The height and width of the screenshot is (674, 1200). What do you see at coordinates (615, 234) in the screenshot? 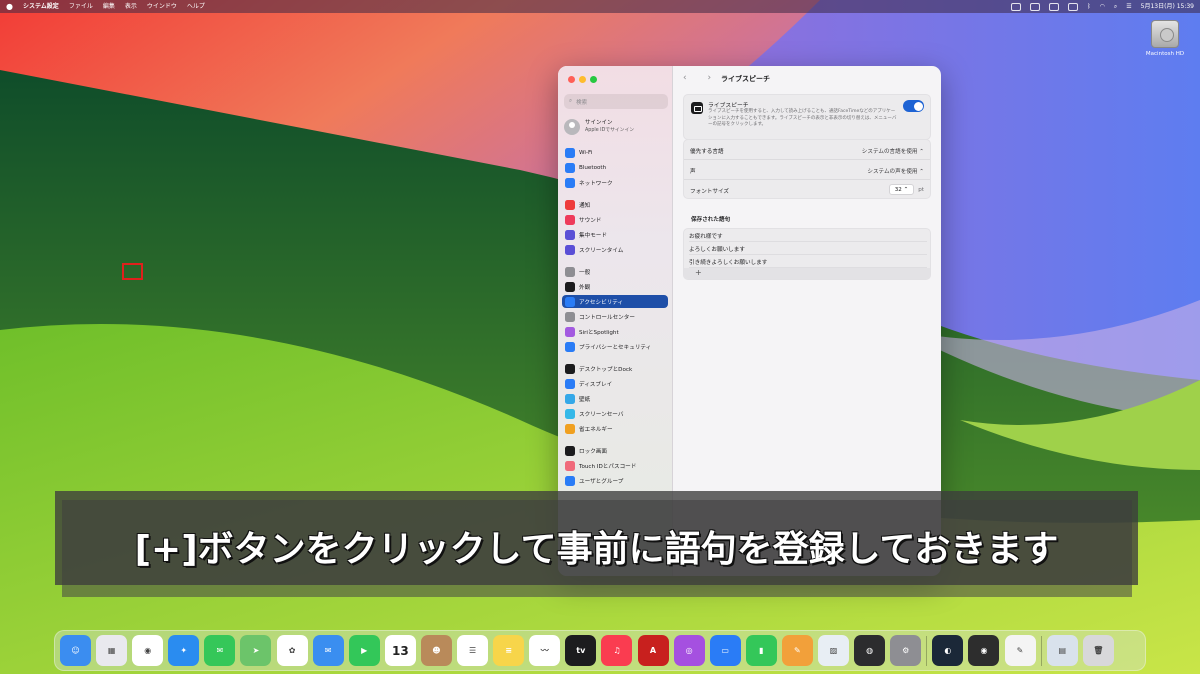
I see `sidebar-item: 集中モード` at bounding box center [615, 234].